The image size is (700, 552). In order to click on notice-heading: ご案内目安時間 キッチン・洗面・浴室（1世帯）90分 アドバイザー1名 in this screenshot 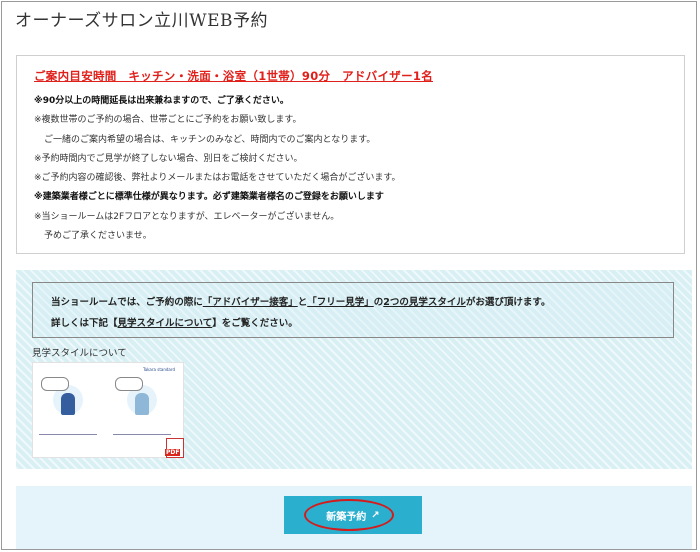, I will do `click(234, 76)`.